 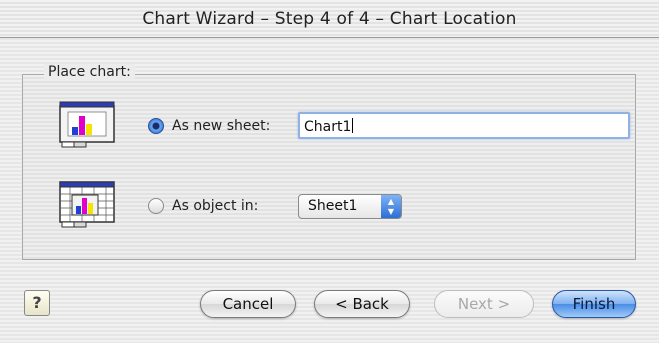 I want to click on place-chart-label: Place chart:, so click(x=89, y=72).